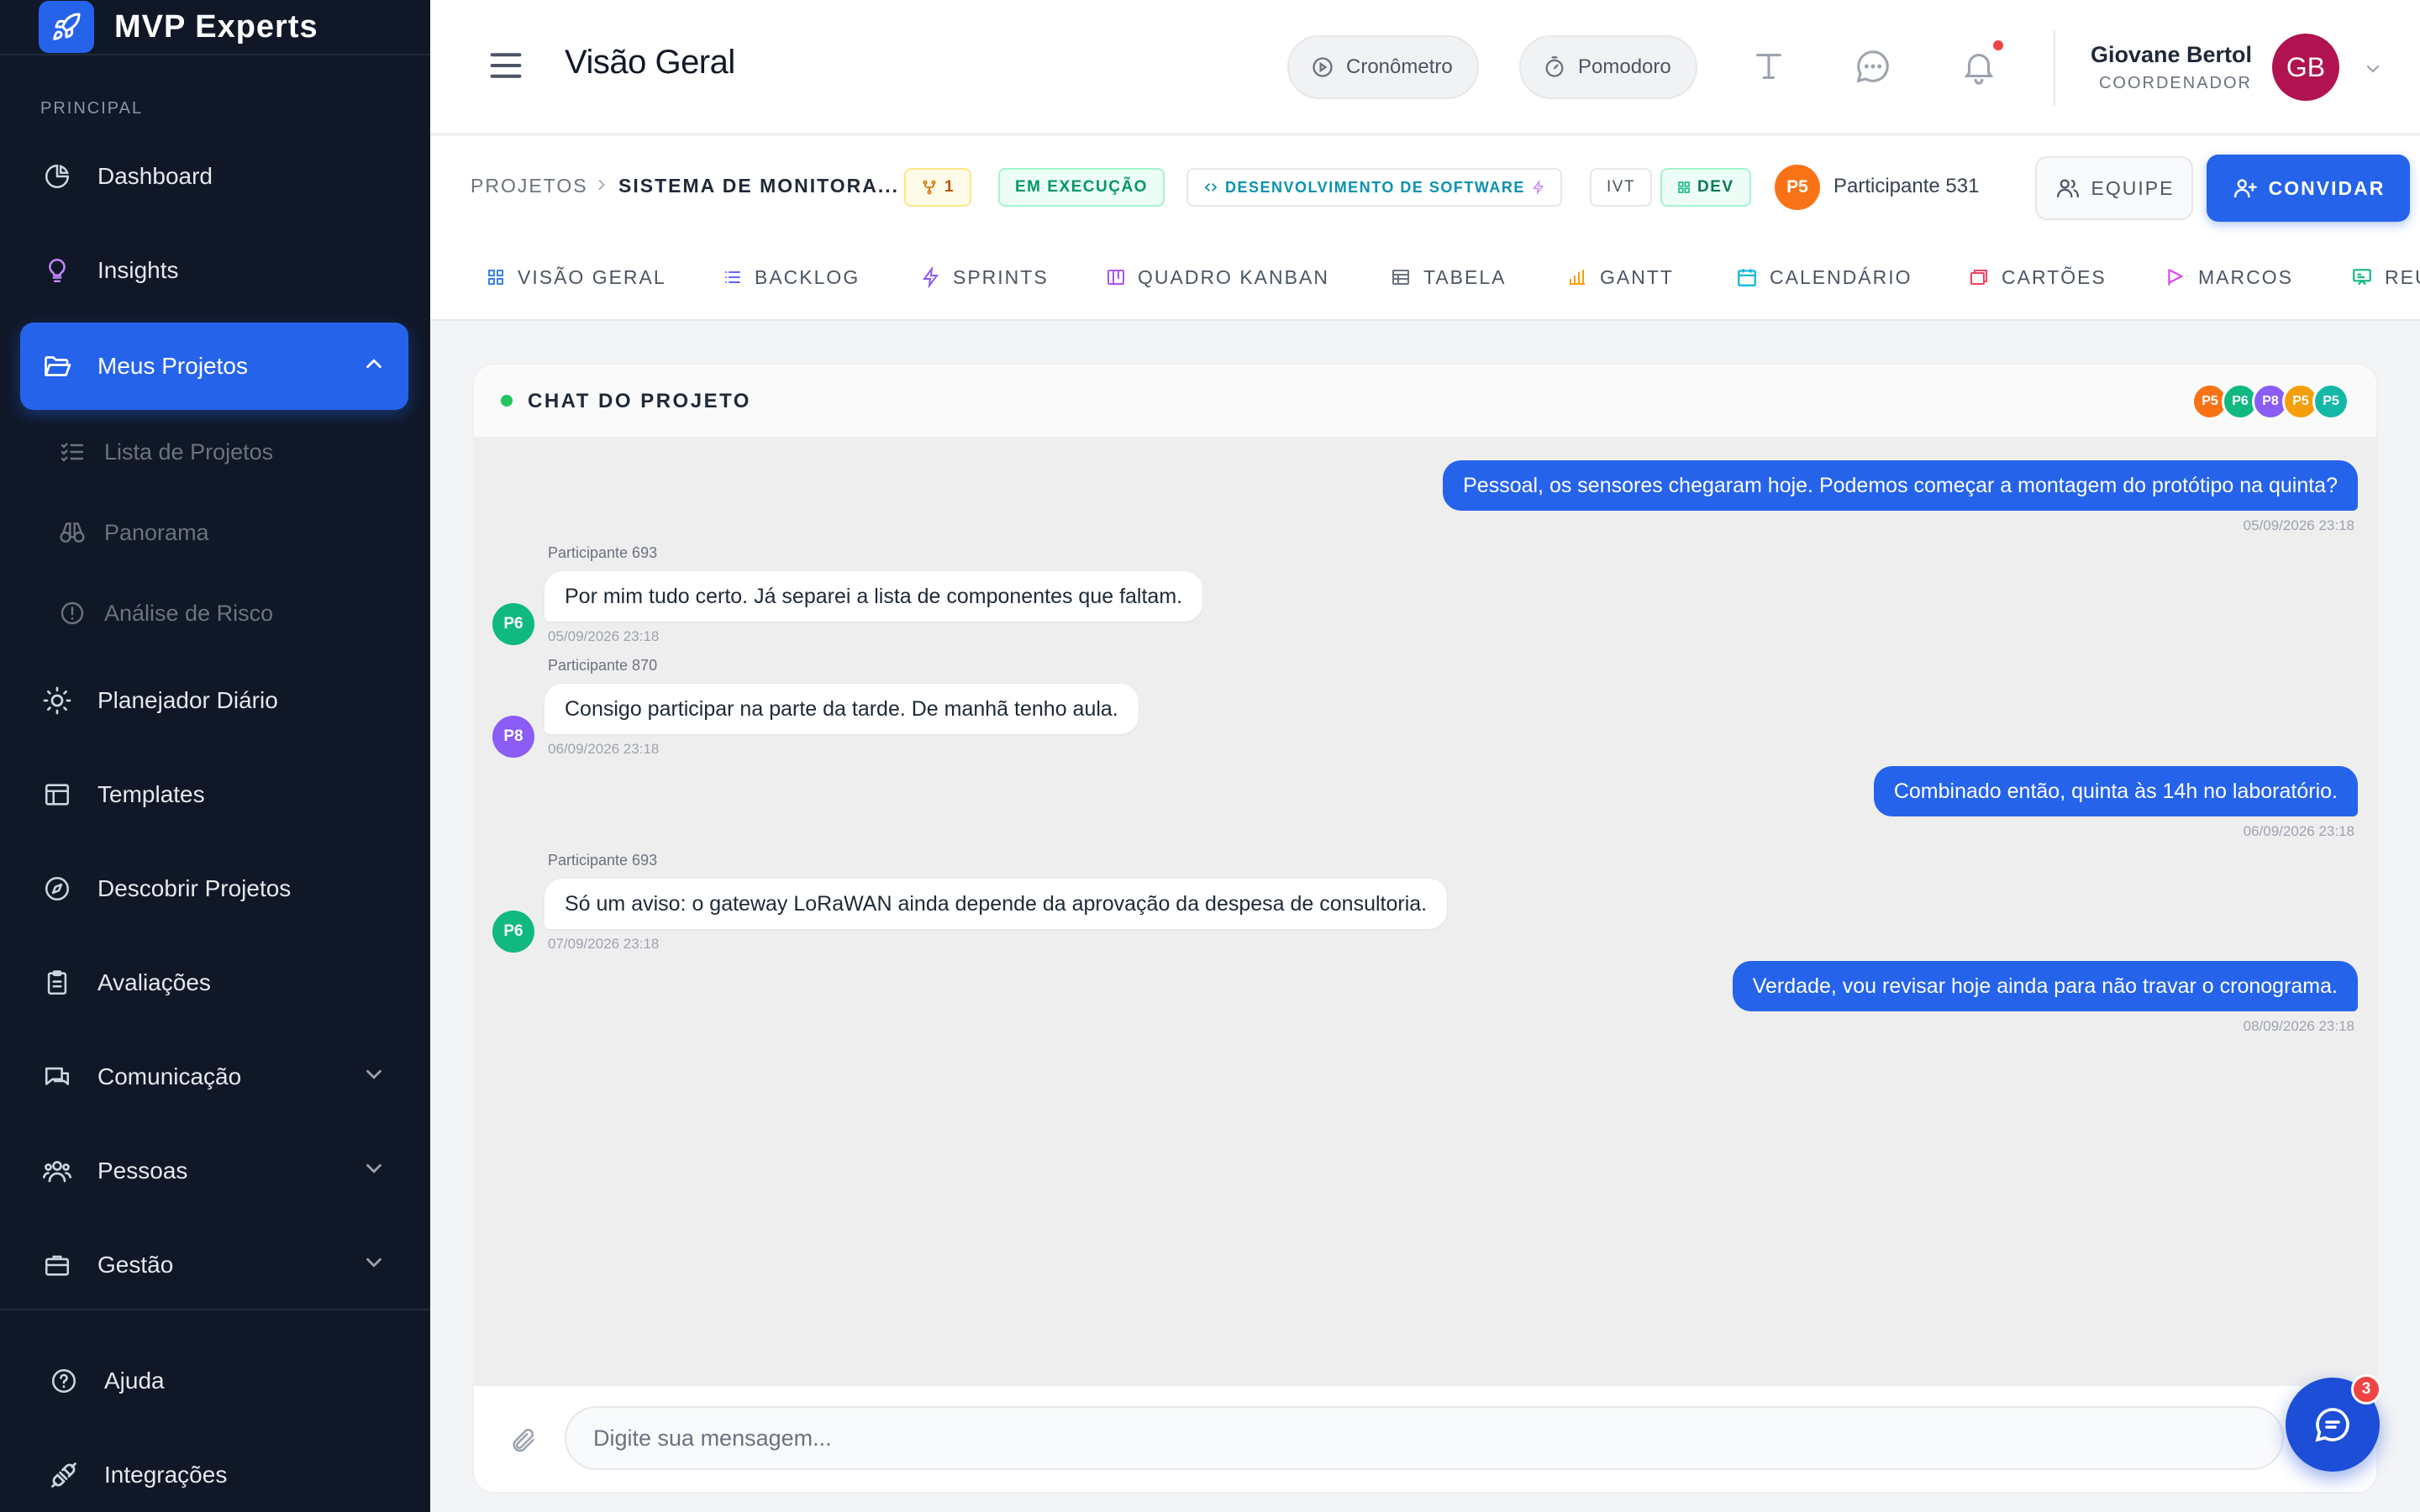  Describe the element at coordinates (221, 1471) in the screenshot. I see `sidebar-item-integracoes: Integrações` at that location.